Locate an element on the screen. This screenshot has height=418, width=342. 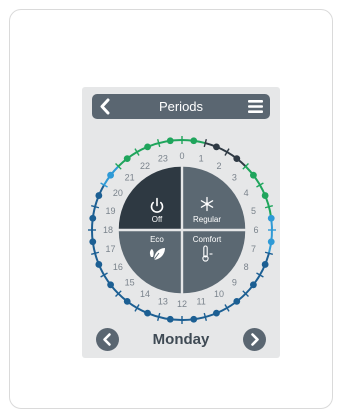
menu-button is located at coordinates (255, 106).